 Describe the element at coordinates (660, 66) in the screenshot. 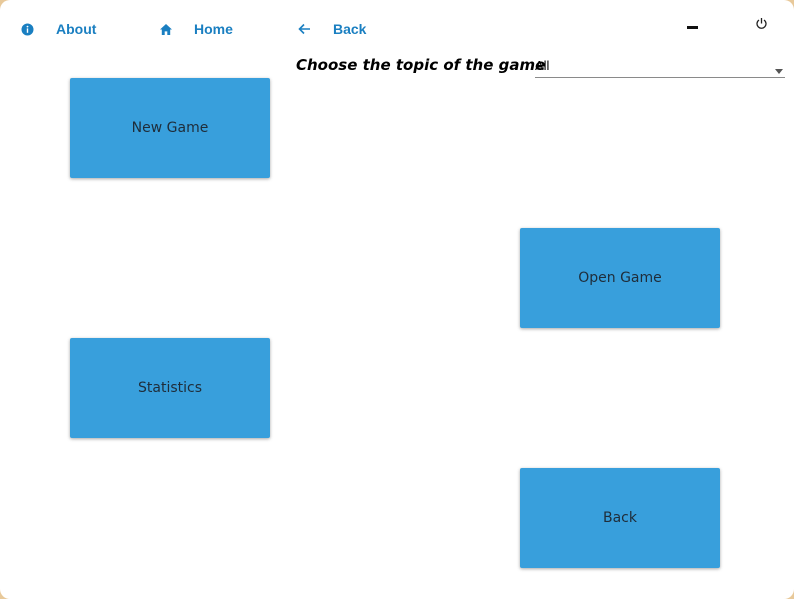

I see `topic-select: All` at that location.